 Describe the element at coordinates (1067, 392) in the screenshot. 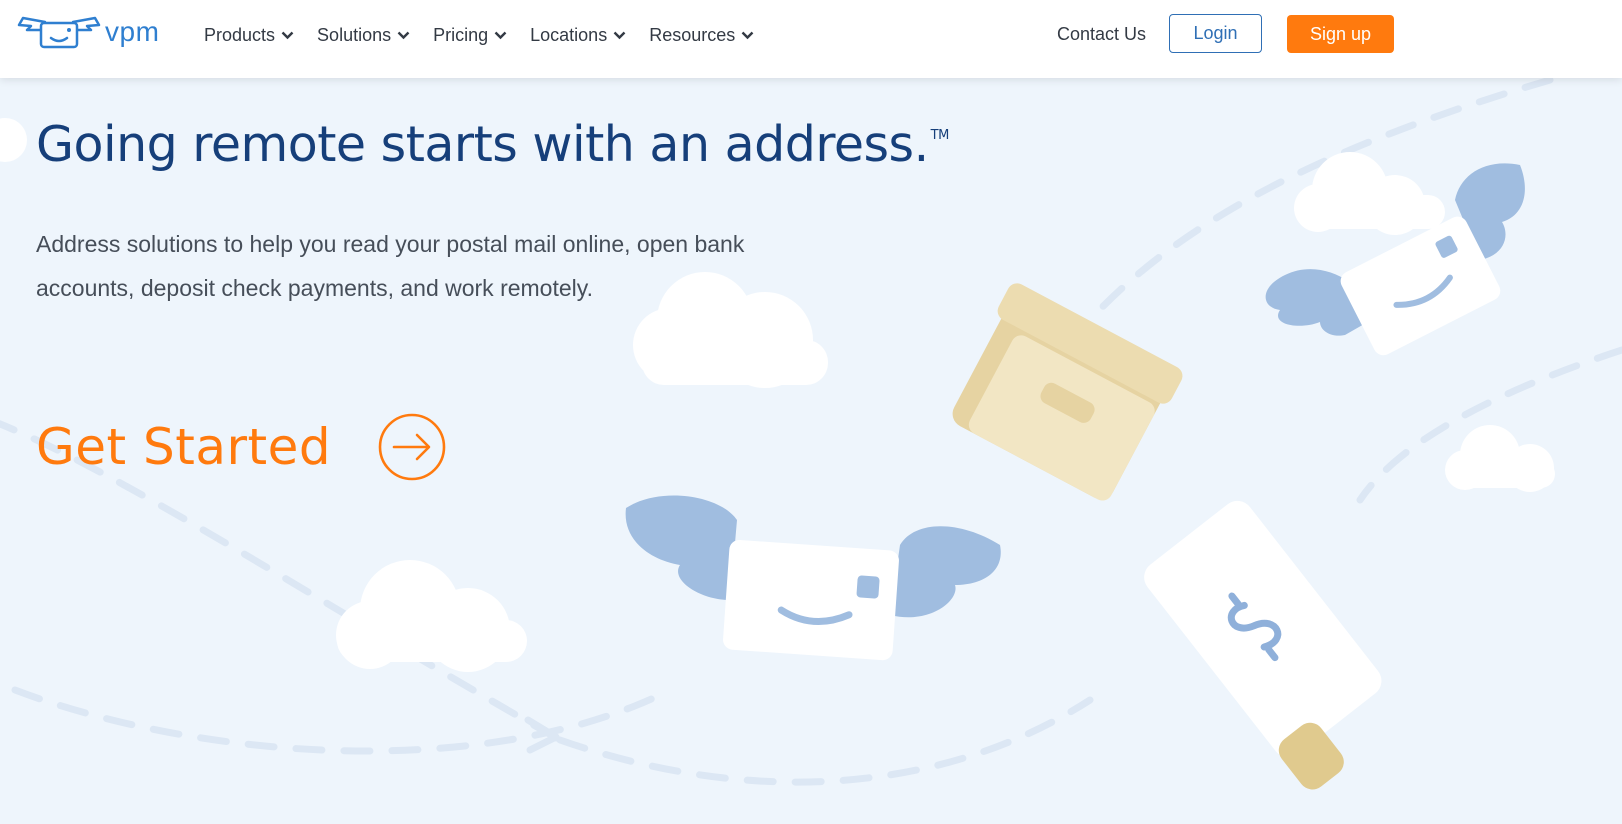

I see `box-icon` at that location.